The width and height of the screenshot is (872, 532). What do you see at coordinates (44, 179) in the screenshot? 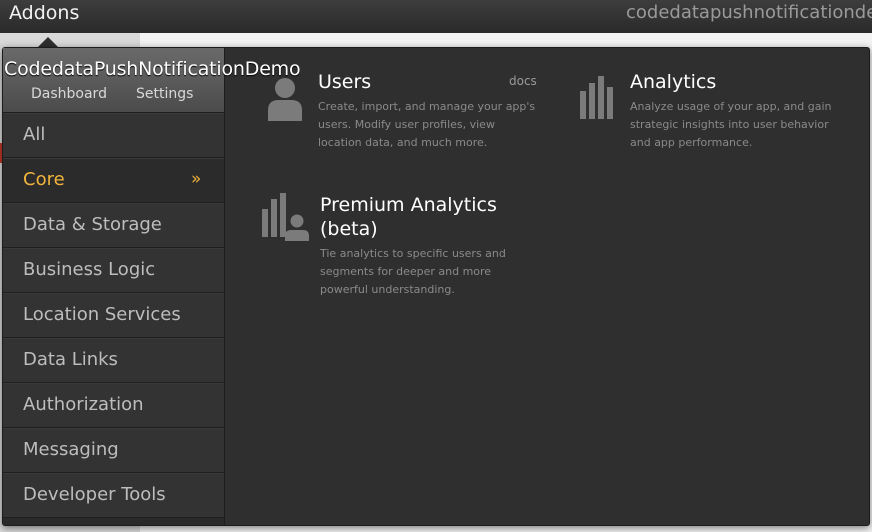
I see `category-label: Core` at bounding box center [44, 179].